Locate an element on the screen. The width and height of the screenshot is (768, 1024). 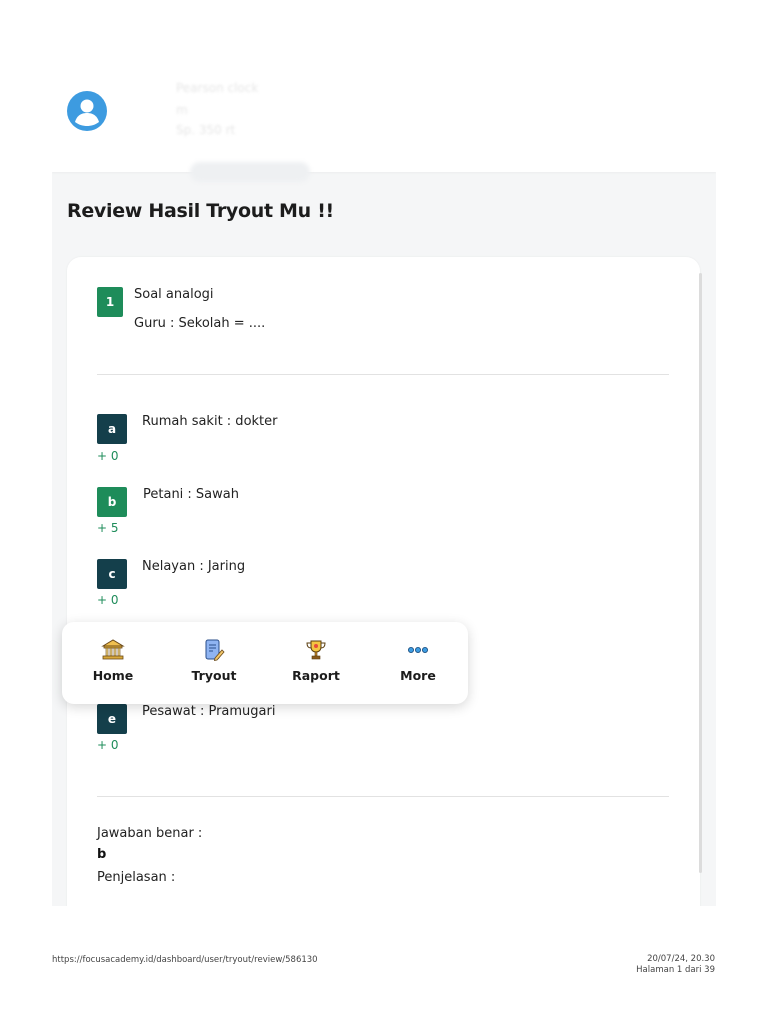
correct-answer-label: Jawaban benar : is located at coordinates (150, 833).